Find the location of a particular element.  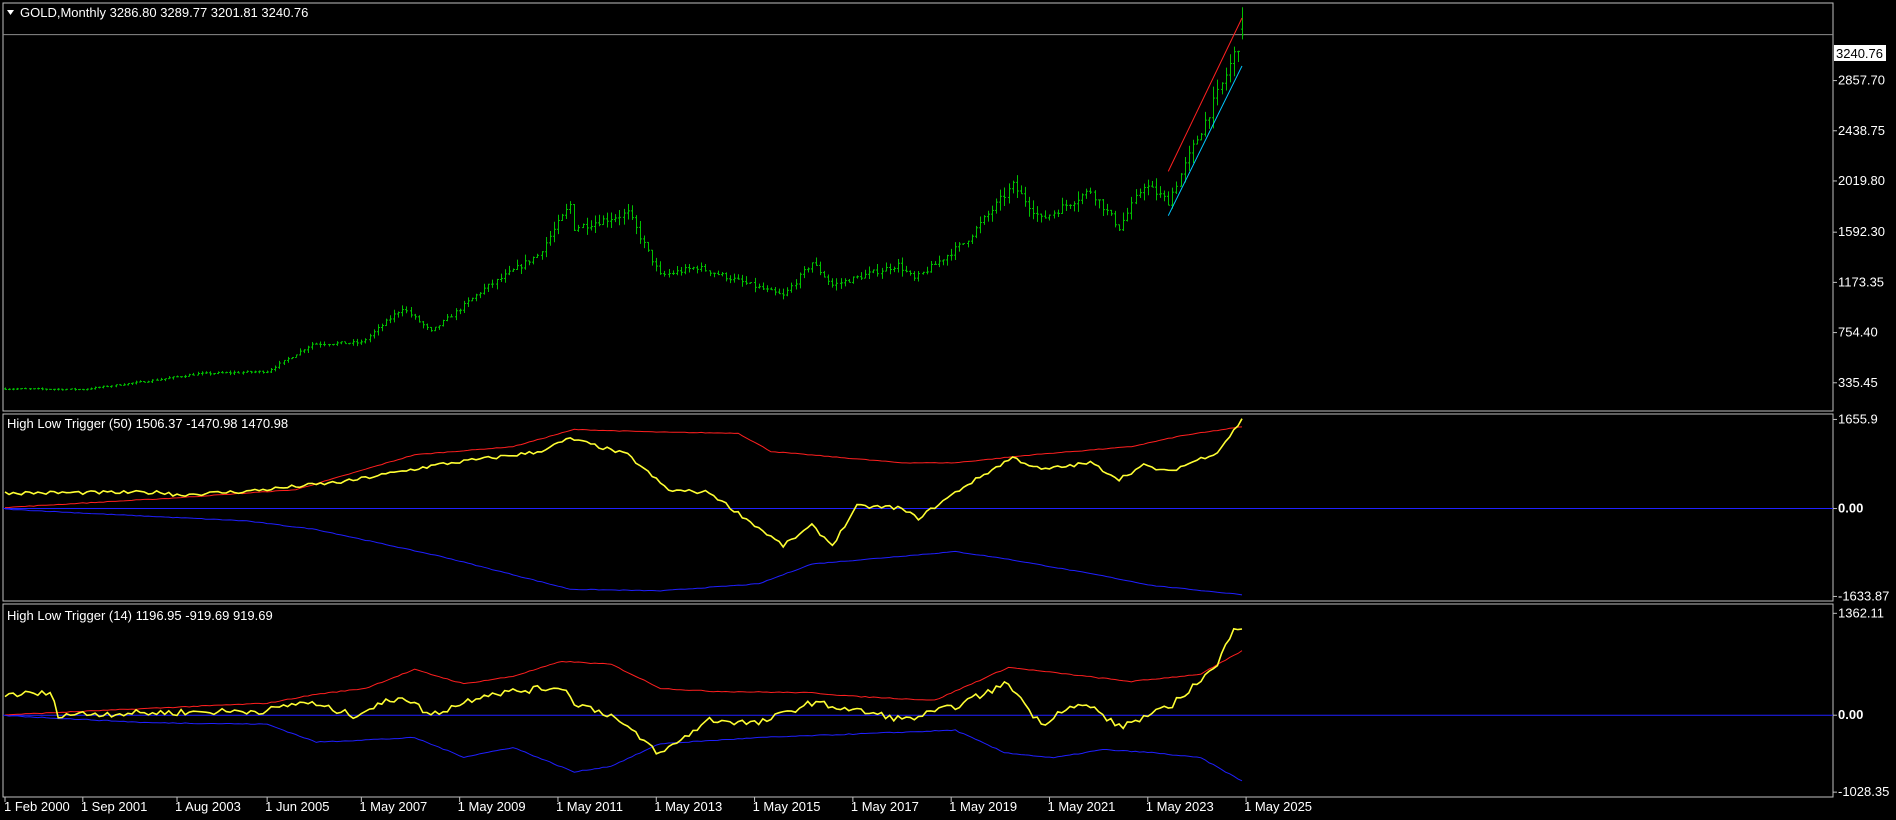

x-tick-label: 1 May 2015 is located at coordinates (787, 806).